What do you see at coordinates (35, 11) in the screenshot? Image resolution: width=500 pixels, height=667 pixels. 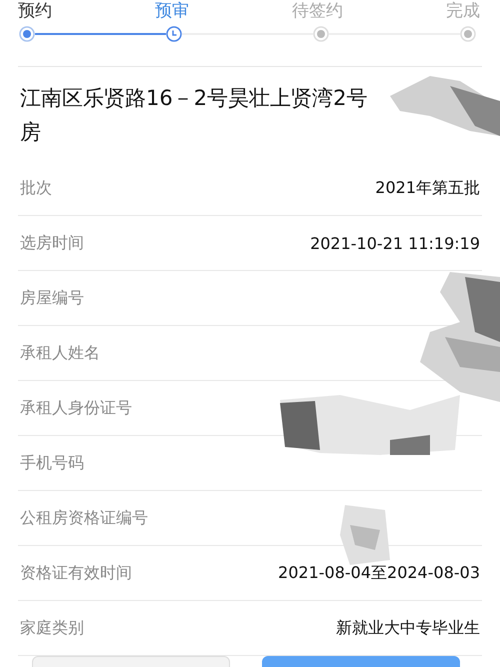 I see `step-label: 预约` at bounding box center [35, 11].